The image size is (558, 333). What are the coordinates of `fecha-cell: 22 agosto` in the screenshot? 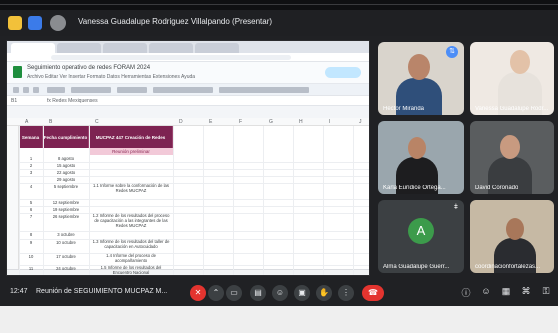 It's located at (66, 172).